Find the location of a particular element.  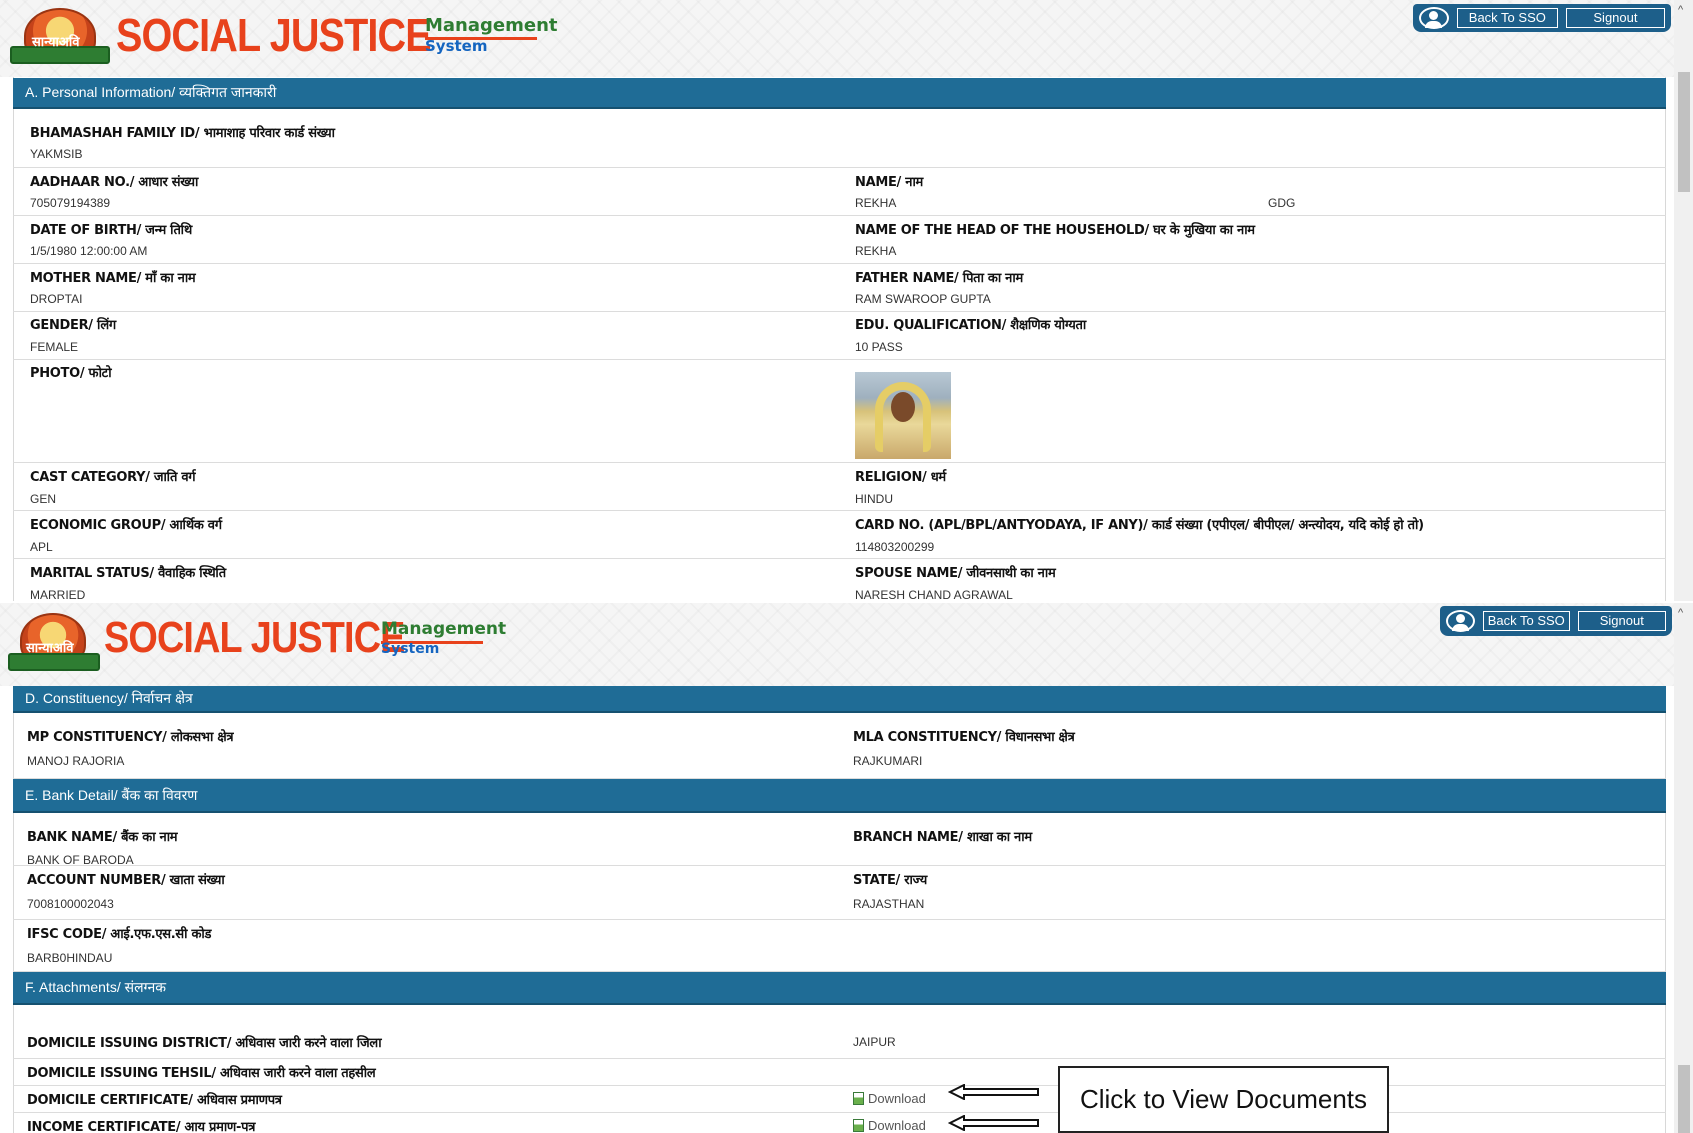

arrow-left-icon is located at coordinates (993, 1123).